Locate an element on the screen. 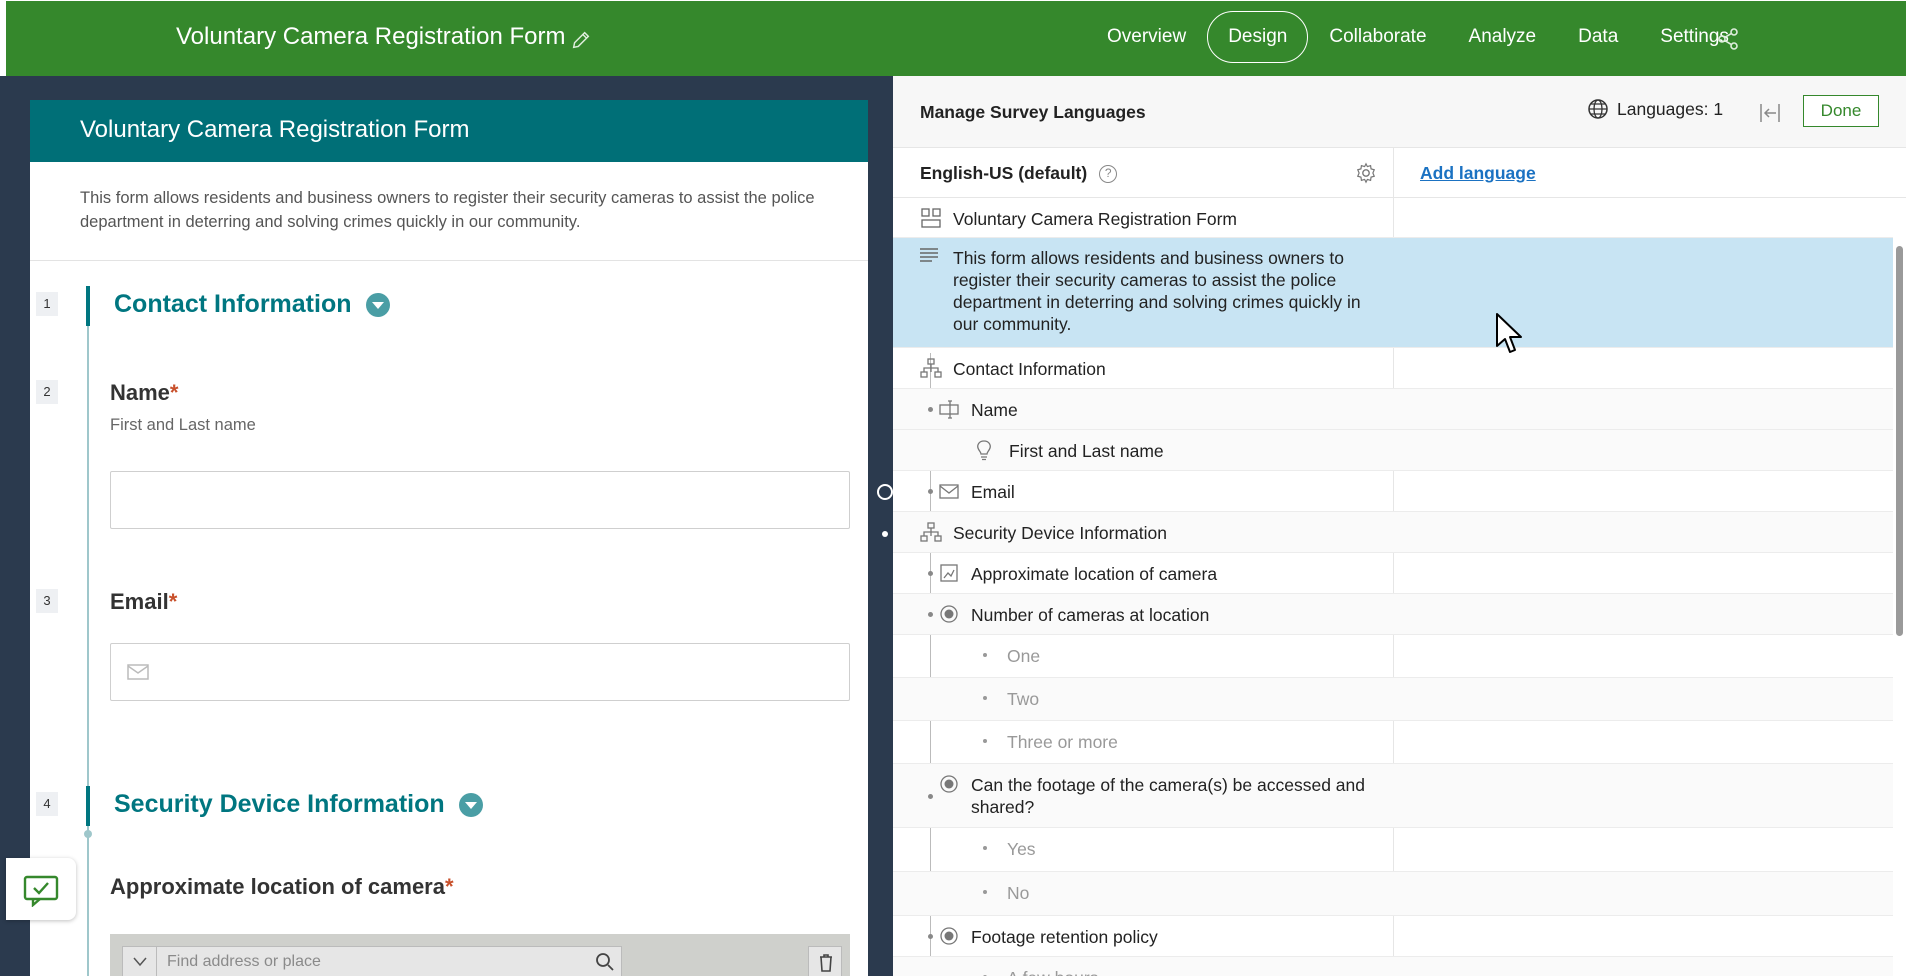 Image resolution: width=1906 pixels, height=976 pixels. collapse-panel-icon is located at coordinates (1770, 113).